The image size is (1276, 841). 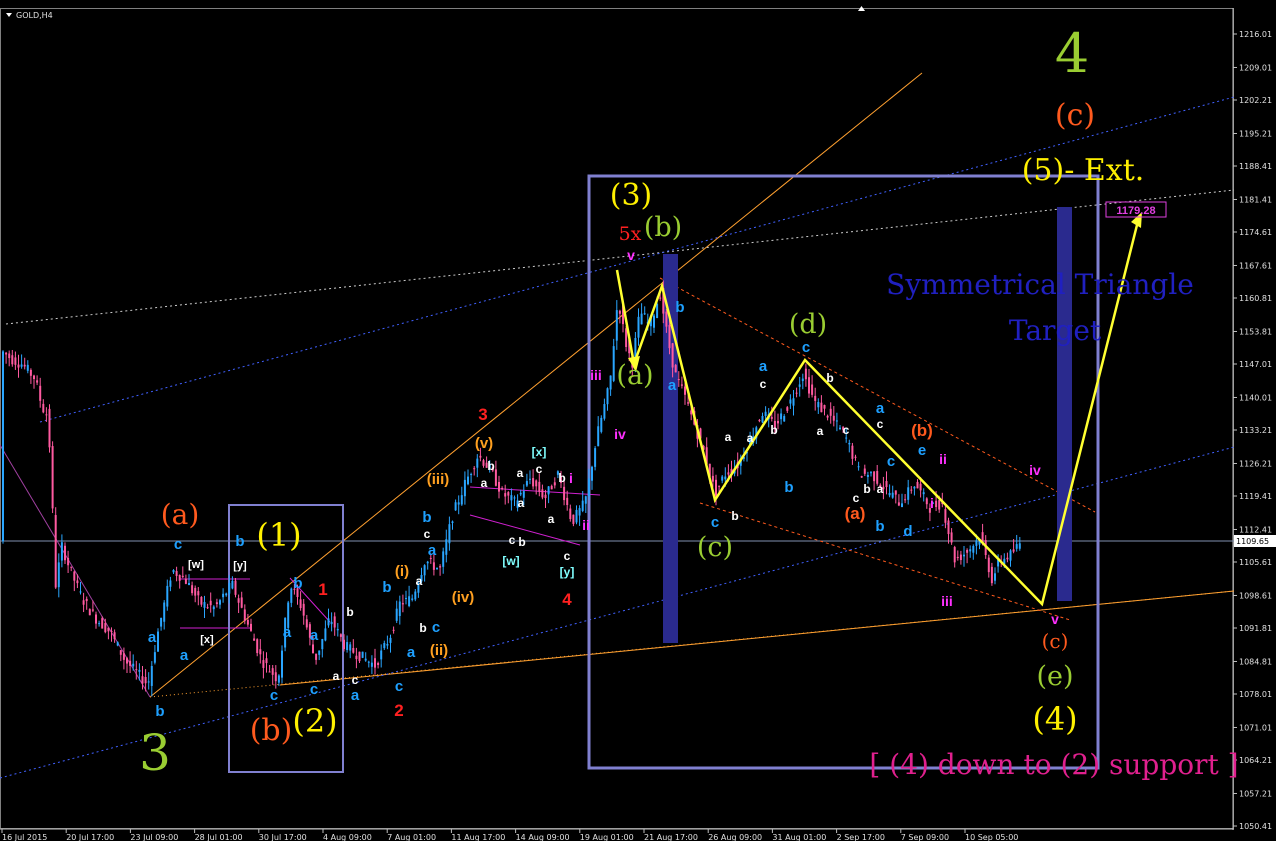 What do you see at coordinates (799, 837) in the screenshot?
I see `x-tick-label: 31 Aug 01:00` at bounding box center [799, 837].